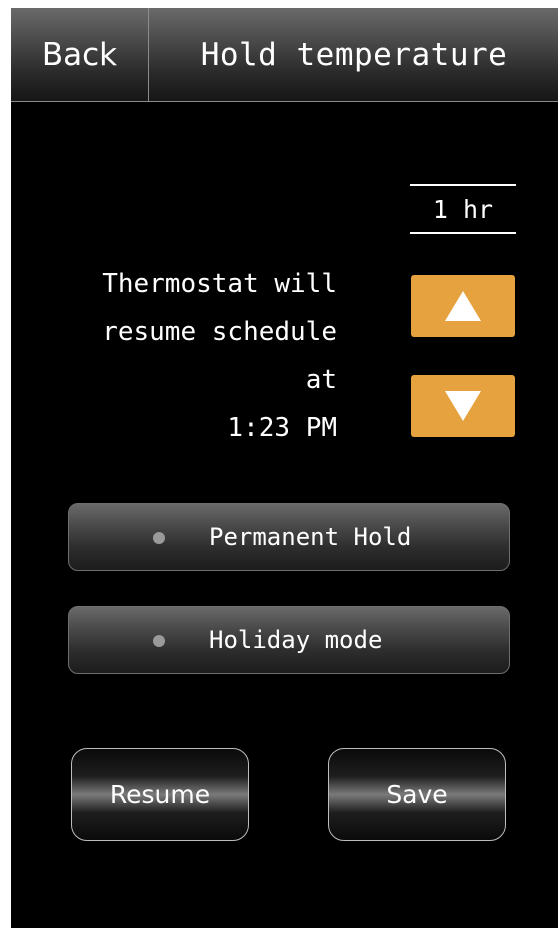 Image resolution: width=558 pixels, height=928 pixels. I want to click on decrease-duration-button, so click(463, 406).